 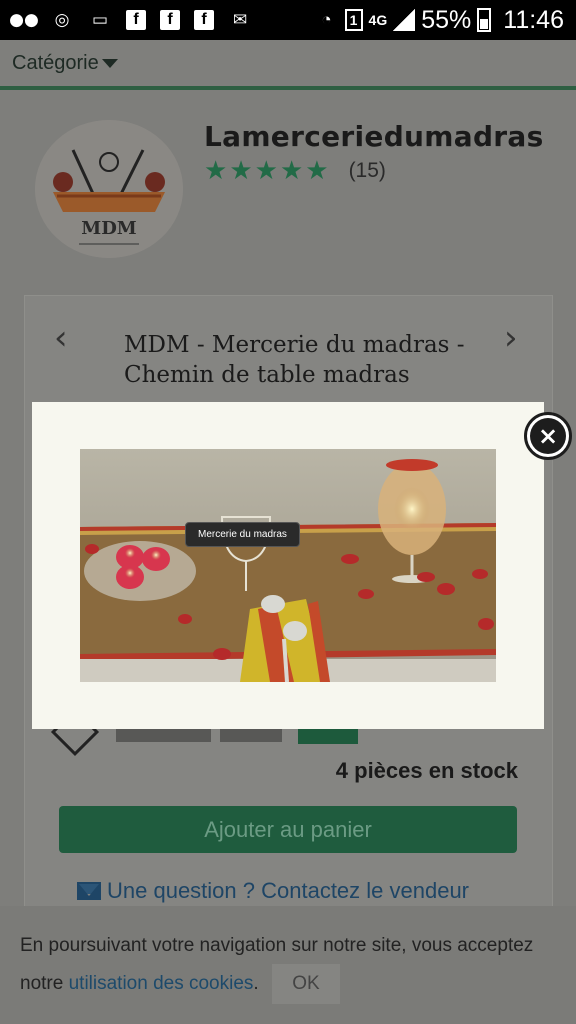 I want to click on signal-icon, so click(x=404, y=20).